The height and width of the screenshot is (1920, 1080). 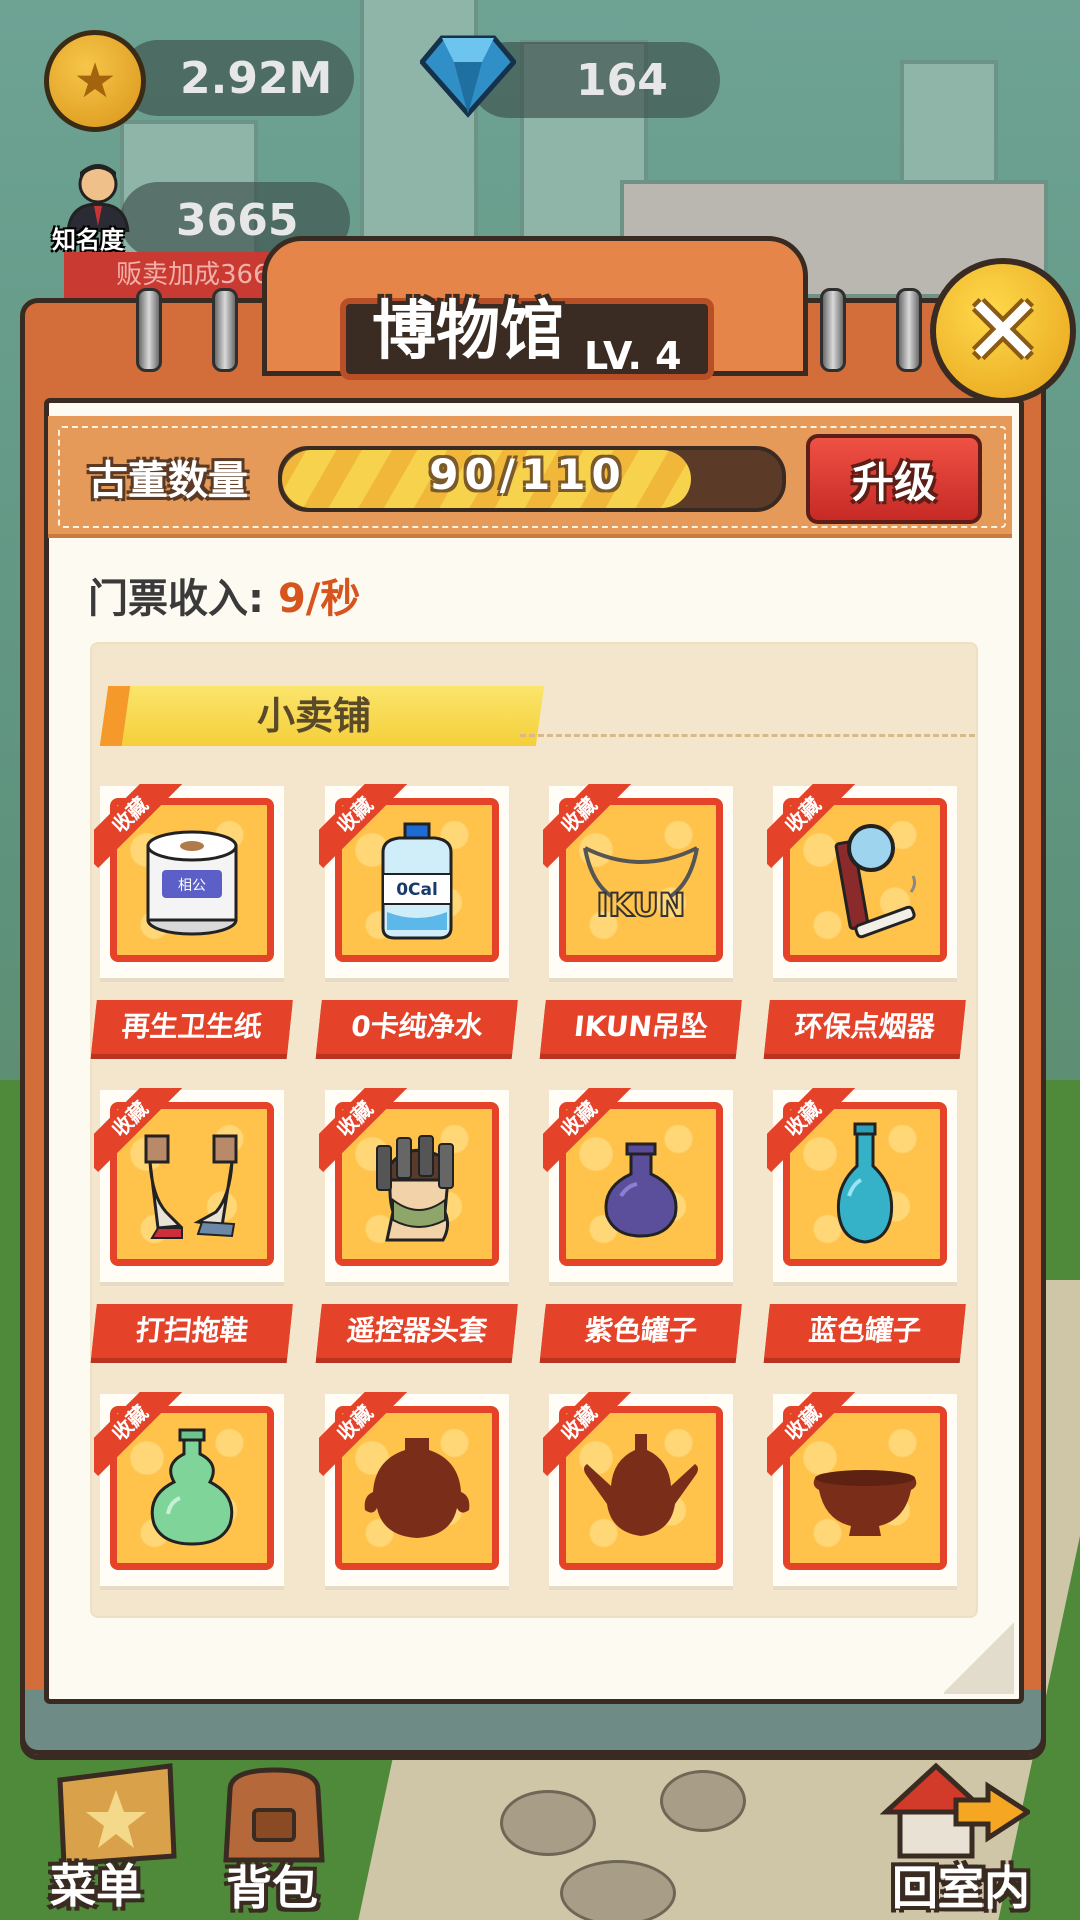 What do you see at coordinates (192, 886) in the screenshot?
I see `toilet-paper-print: 相公` at bounding box center [192, 886].